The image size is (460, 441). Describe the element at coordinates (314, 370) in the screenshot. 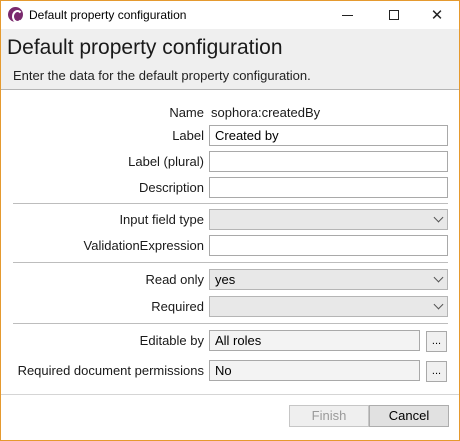

I see `required-document-permissions-field: No` at that location.